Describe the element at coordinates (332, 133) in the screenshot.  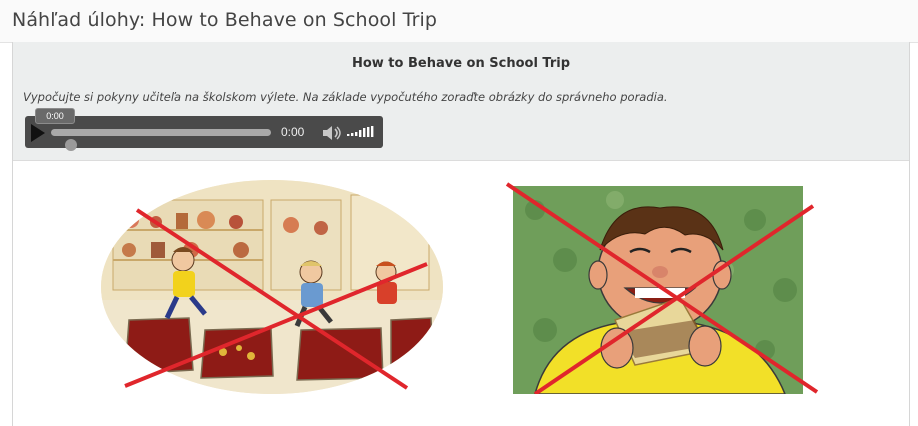
I see `volume-icon` at that location.